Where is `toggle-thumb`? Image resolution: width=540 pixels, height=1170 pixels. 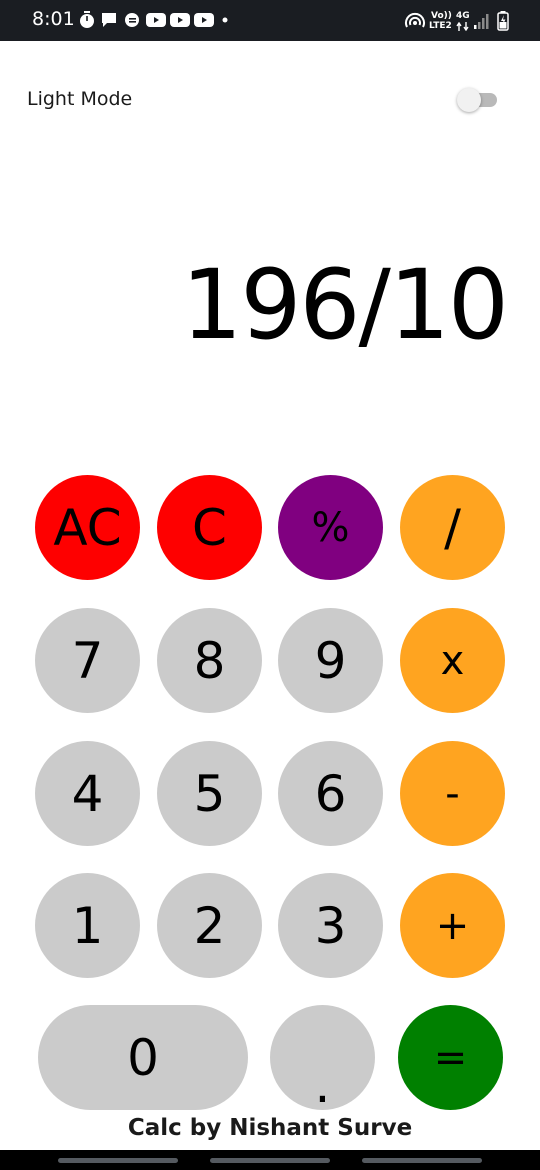
toggle-thumb is located at coordinates (469, 100).